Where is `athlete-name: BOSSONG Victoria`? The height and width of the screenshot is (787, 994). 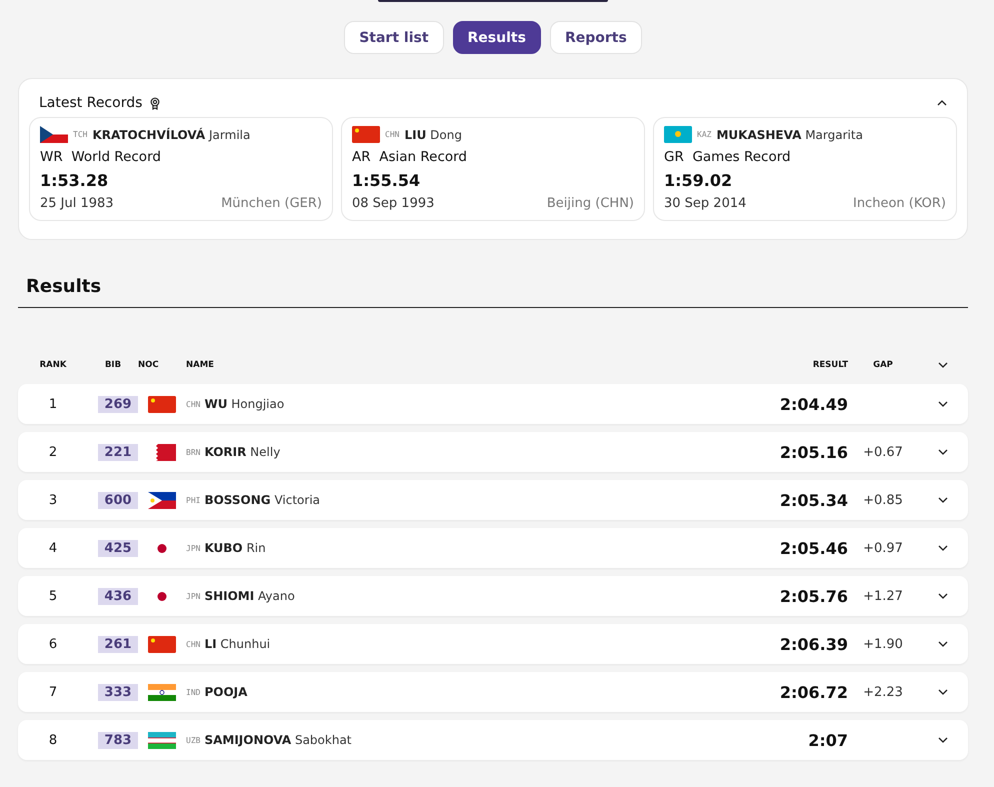
athlete-name: BOSSONG Victoria is located at coordinates (262, 500).